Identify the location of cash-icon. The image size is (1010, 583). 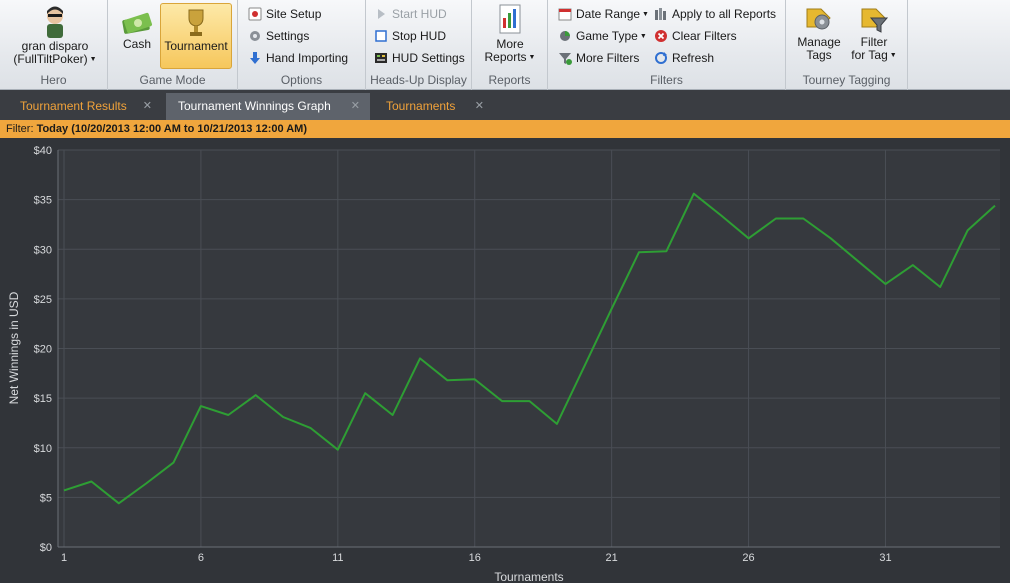
(137, 23).